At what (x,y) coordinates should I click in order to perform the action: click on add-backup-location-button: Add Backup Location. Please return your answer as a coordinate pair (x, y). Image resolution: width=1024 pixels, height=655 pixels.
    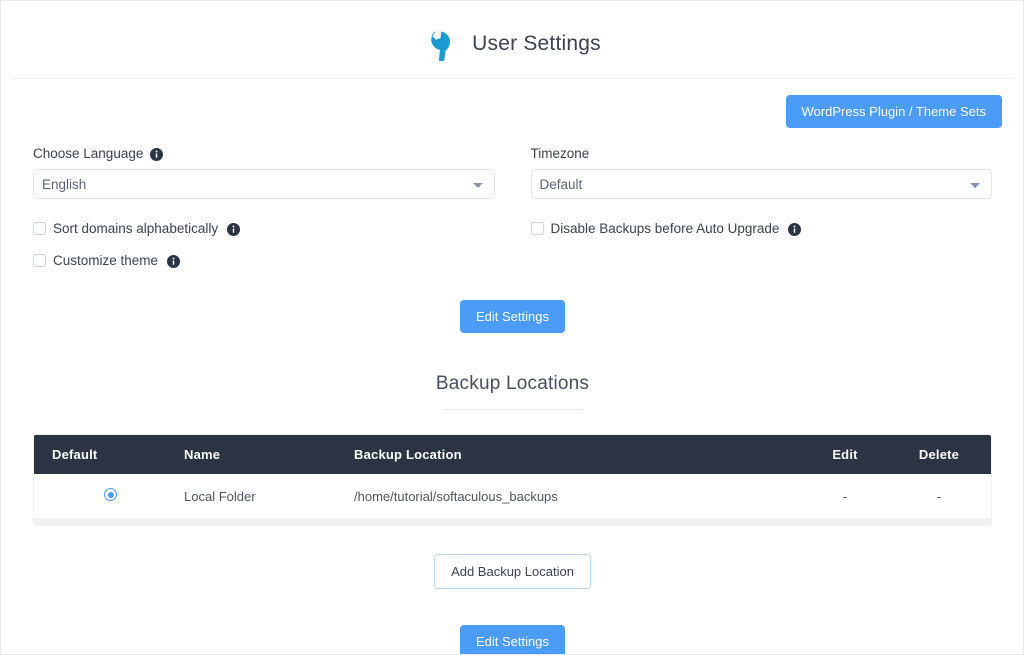
    Looking at the image, I should click on (512, 571).